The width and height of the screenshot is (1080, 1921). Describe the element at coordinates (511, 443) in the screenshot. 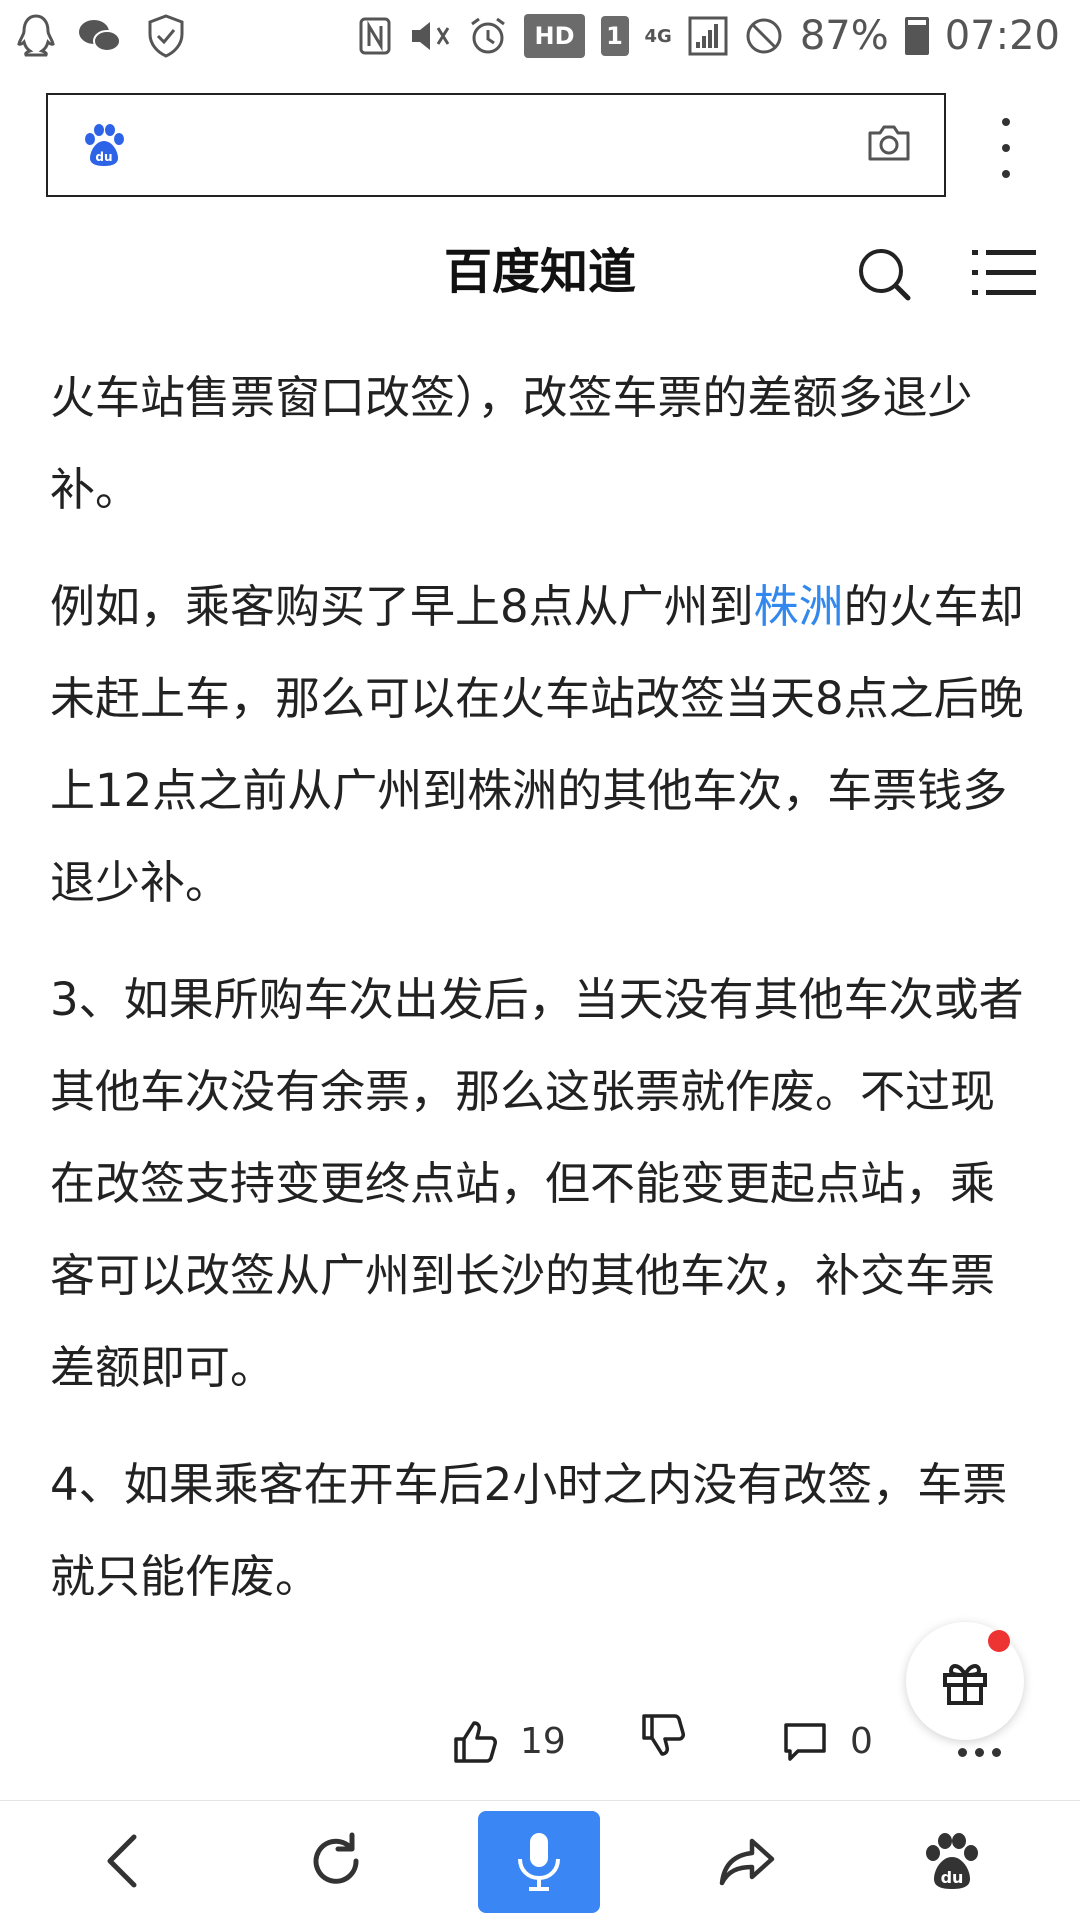

I see `paragraph-1: 火车站售票窗口改签），改签车票的差额多退少补。` at that location.